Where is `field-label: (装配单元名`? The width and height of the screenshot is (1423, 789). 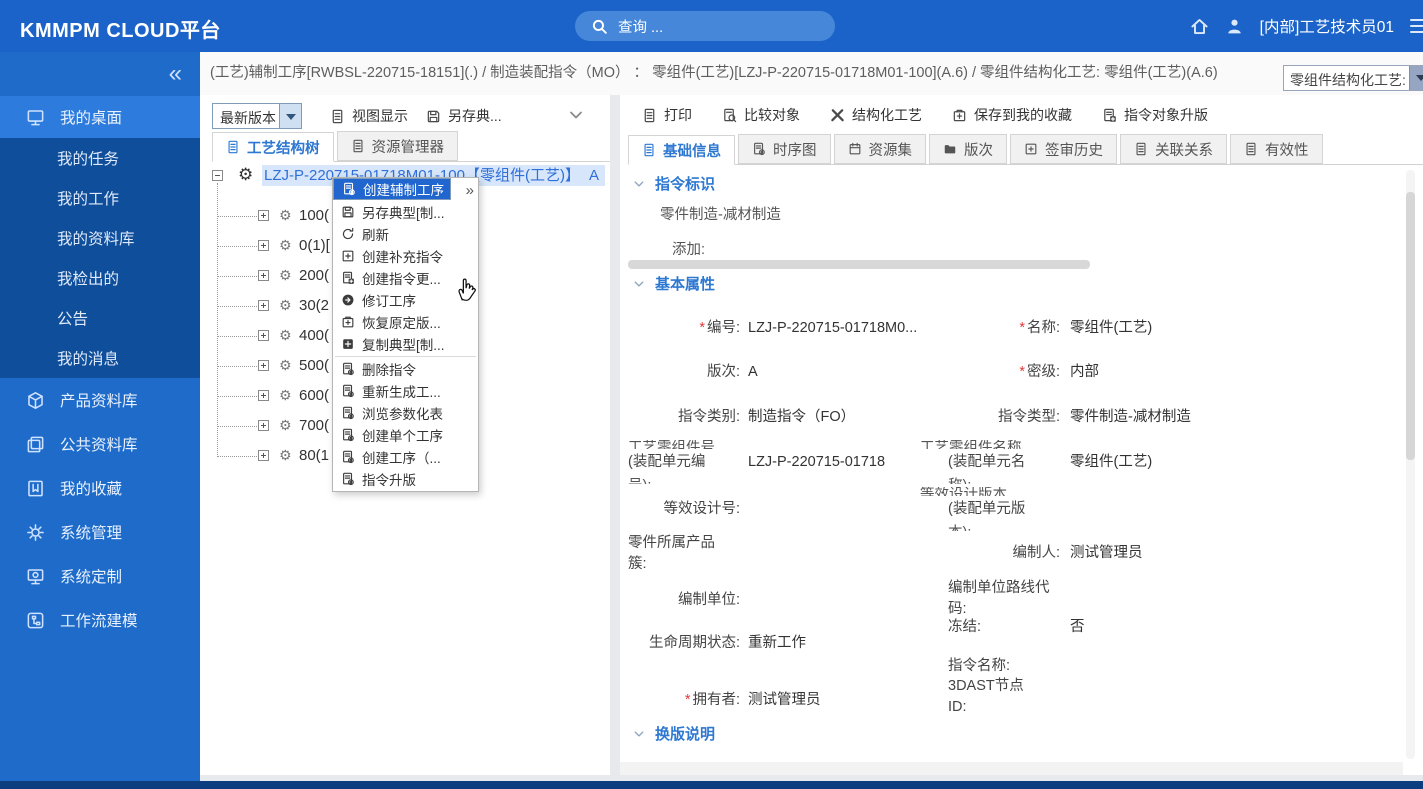
field-label: (装配单元名 is located at coordinates (987, 462).